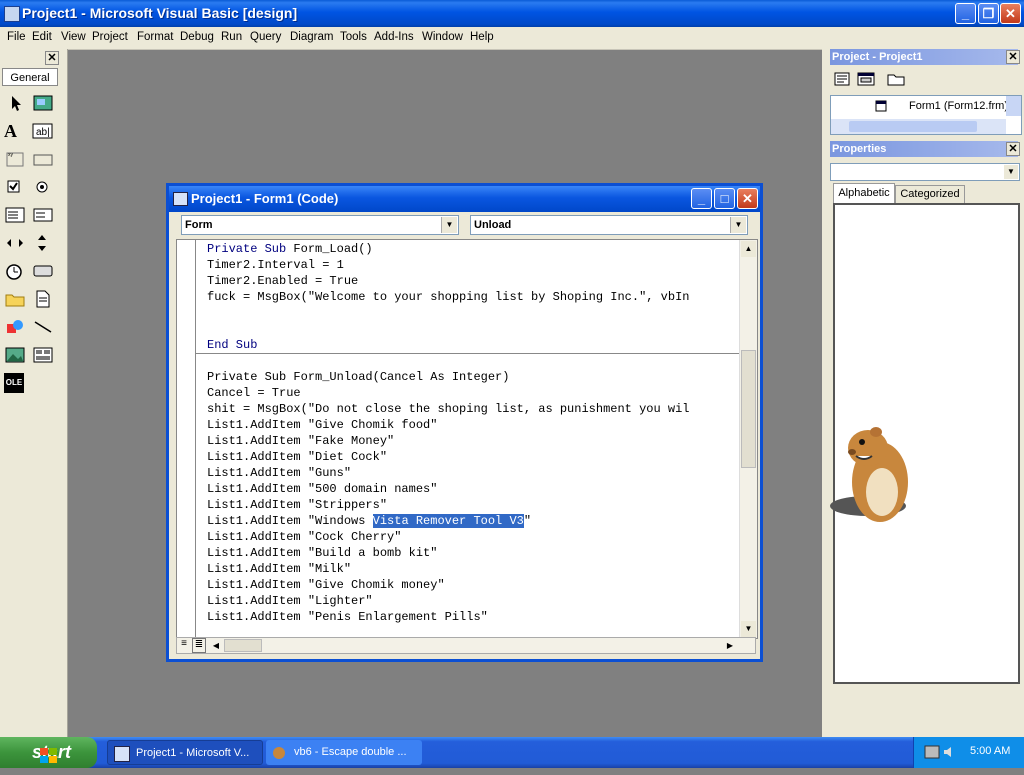  What do you see at coordinates (279, 569) in the screenshot?
I see `code-line: List1.AddItem "Milk"` at bounding box center [279, 569].